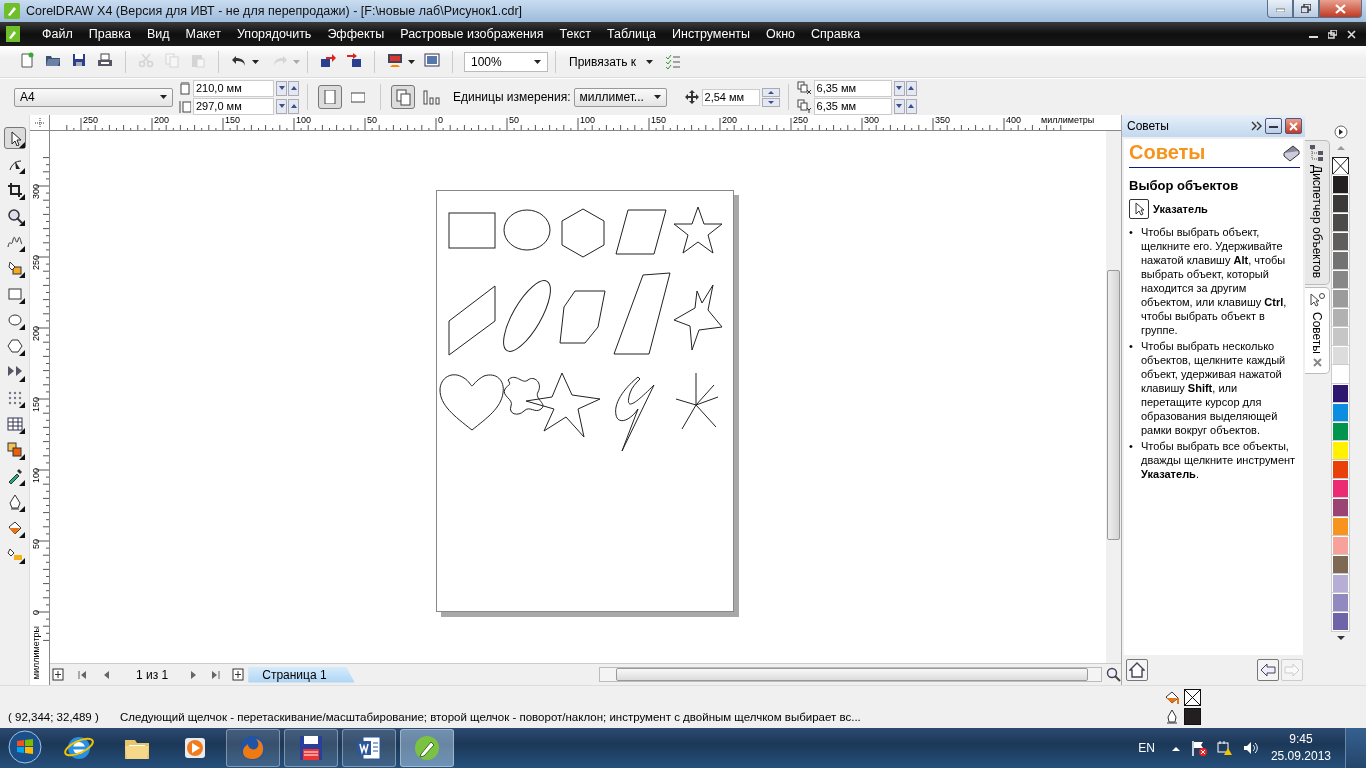 This screenshot has height=768, width=1366. Describe the element at coordinates (25, 746) in the screenshot. I see `start-orb-icon` at that location.